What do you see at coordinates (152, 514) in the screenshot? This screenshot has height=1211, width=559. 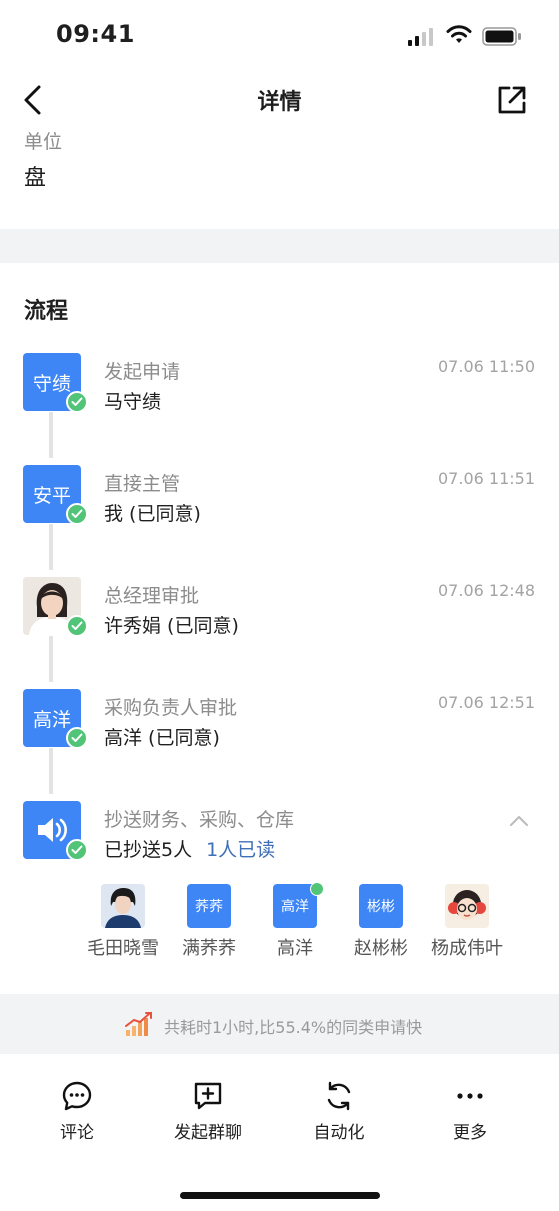 I see `step-assignee: 我 (已同意)` at bounding box center [152, 514].